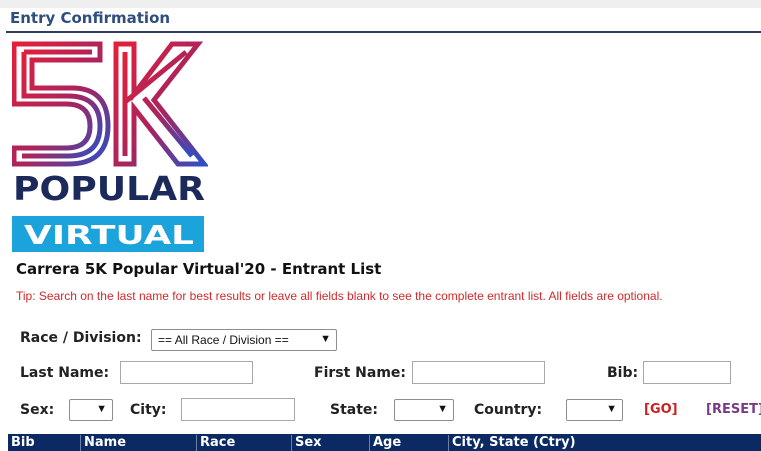 The image size is (761, 451). Describe the element at coordinates (110, 104) in the screenshot. I see `five-k-mark` at that location.